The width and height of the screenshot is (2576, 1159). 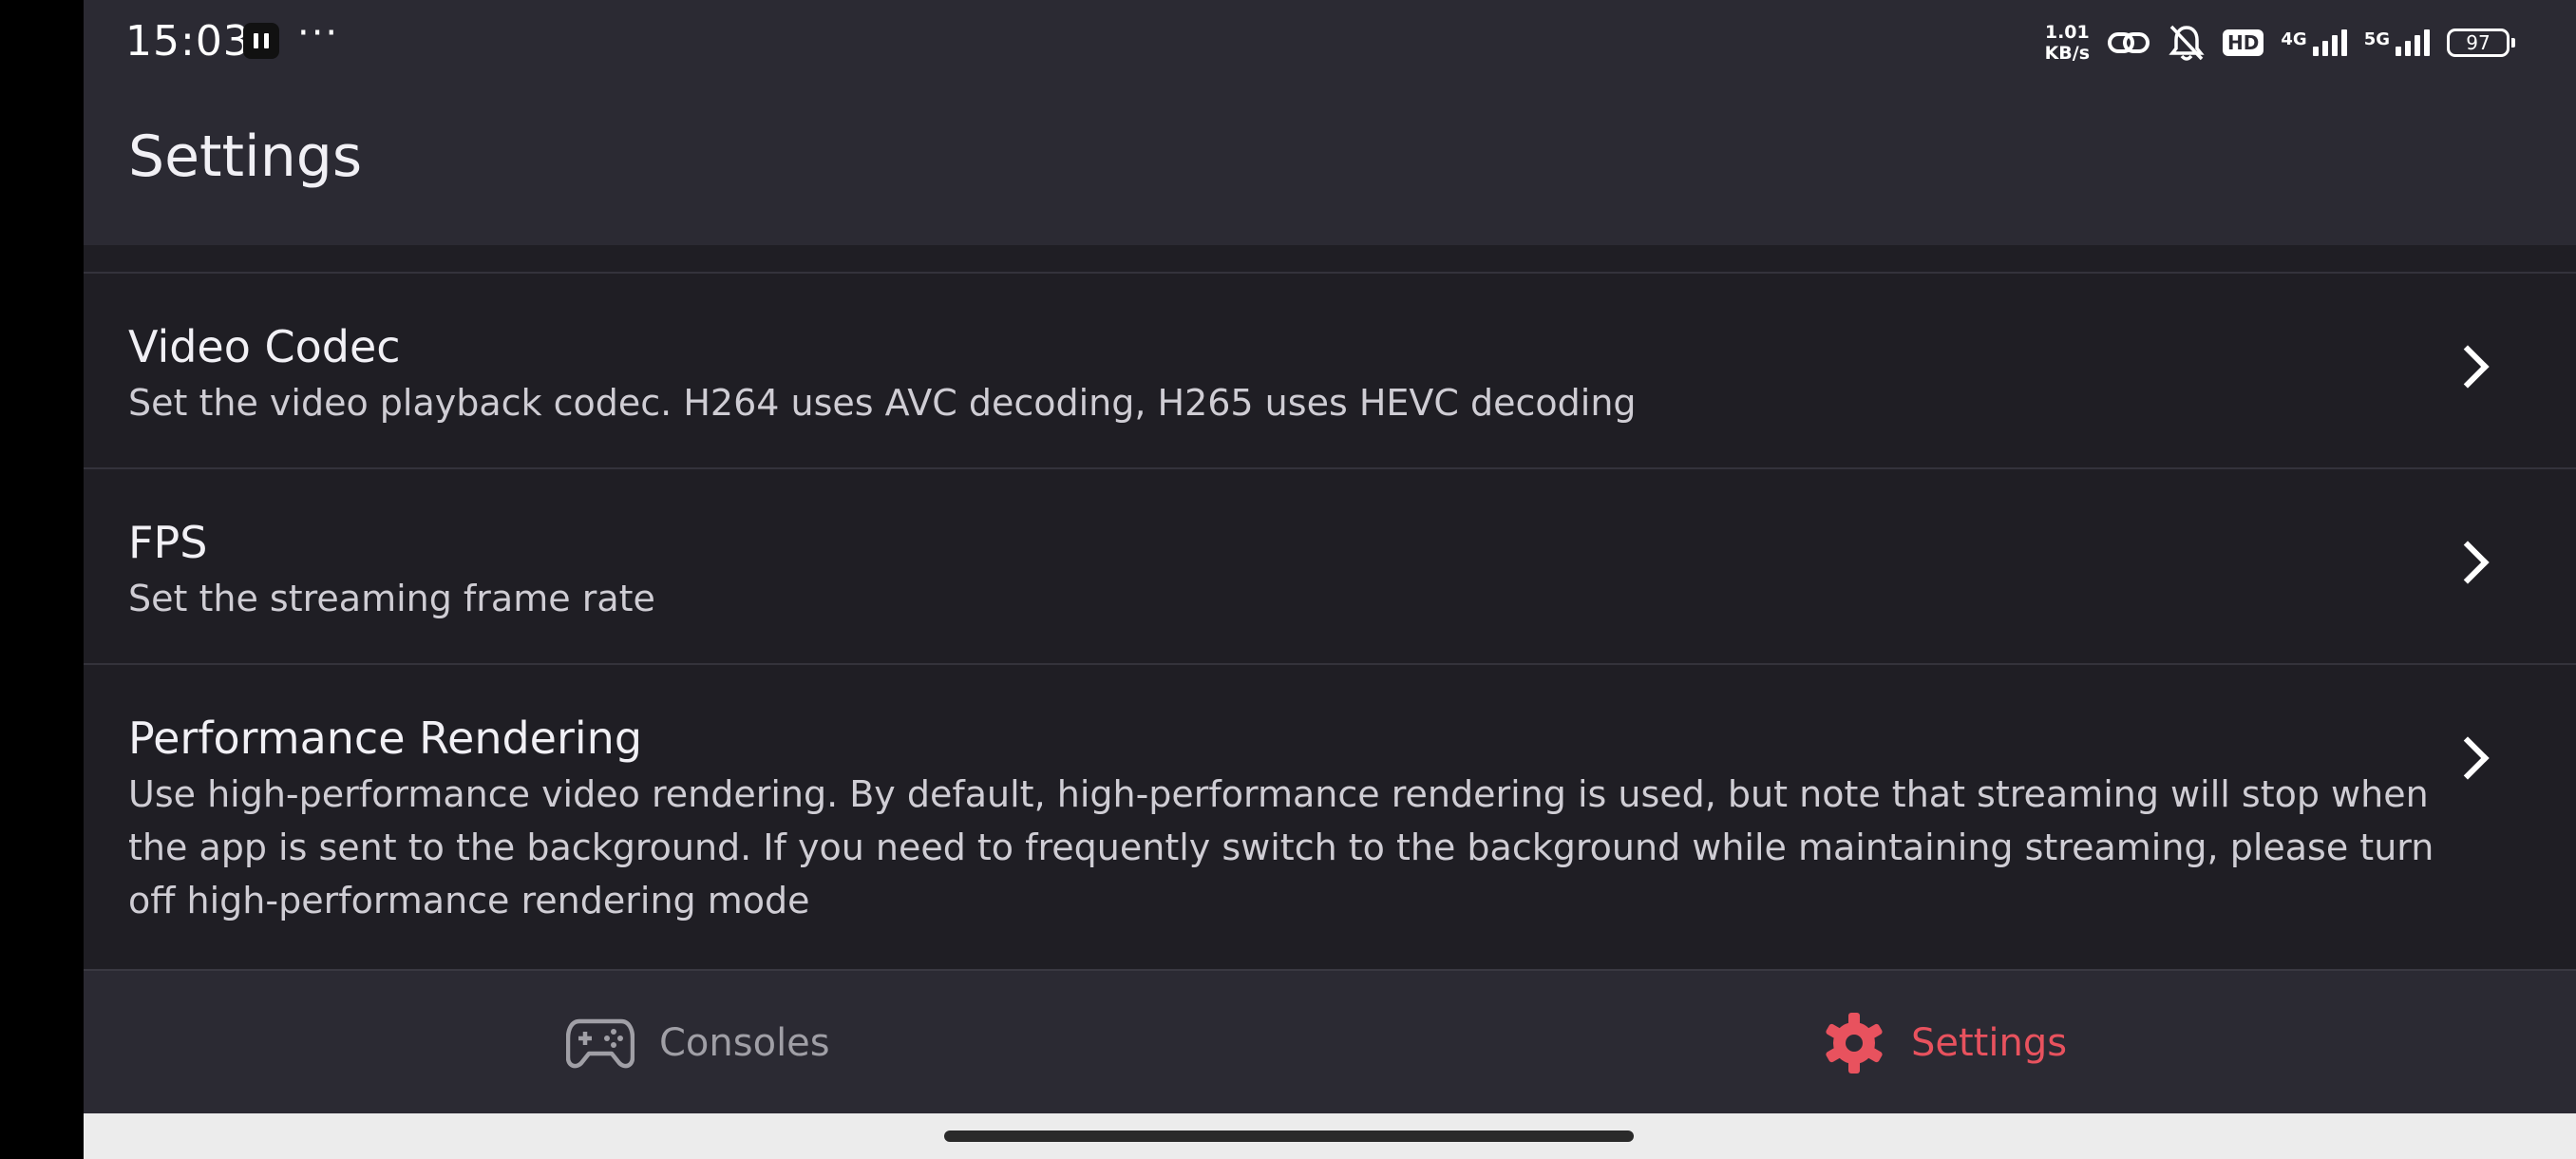 I want to click on gesture-navigation-area, so click(x=1330, y=1136).